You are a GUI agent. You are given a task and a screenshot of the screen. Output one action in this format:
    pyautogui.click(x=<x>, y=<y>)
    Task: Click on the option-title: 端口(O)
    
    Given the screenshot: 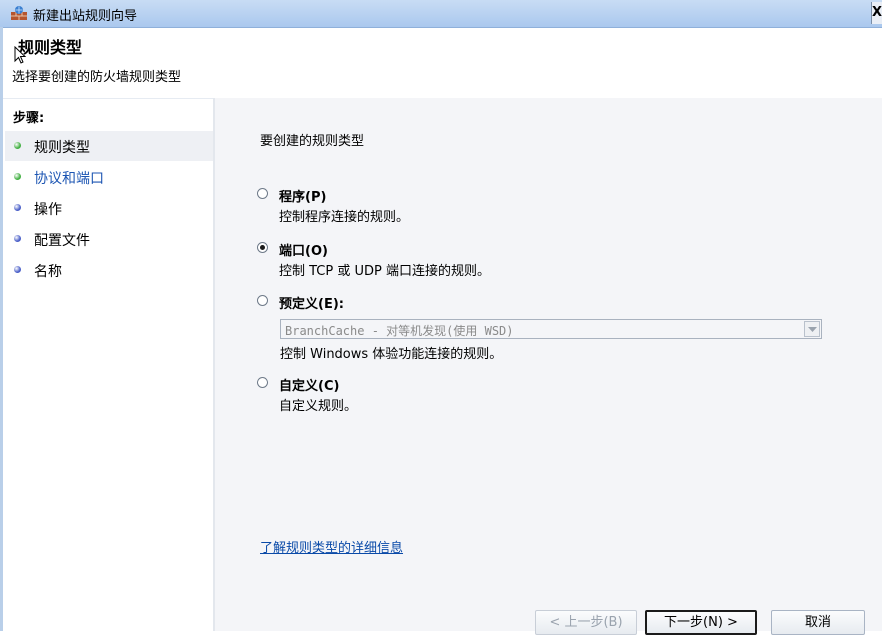 What is the action you would take?
    pyautogui.click(x=303, y=251)
    